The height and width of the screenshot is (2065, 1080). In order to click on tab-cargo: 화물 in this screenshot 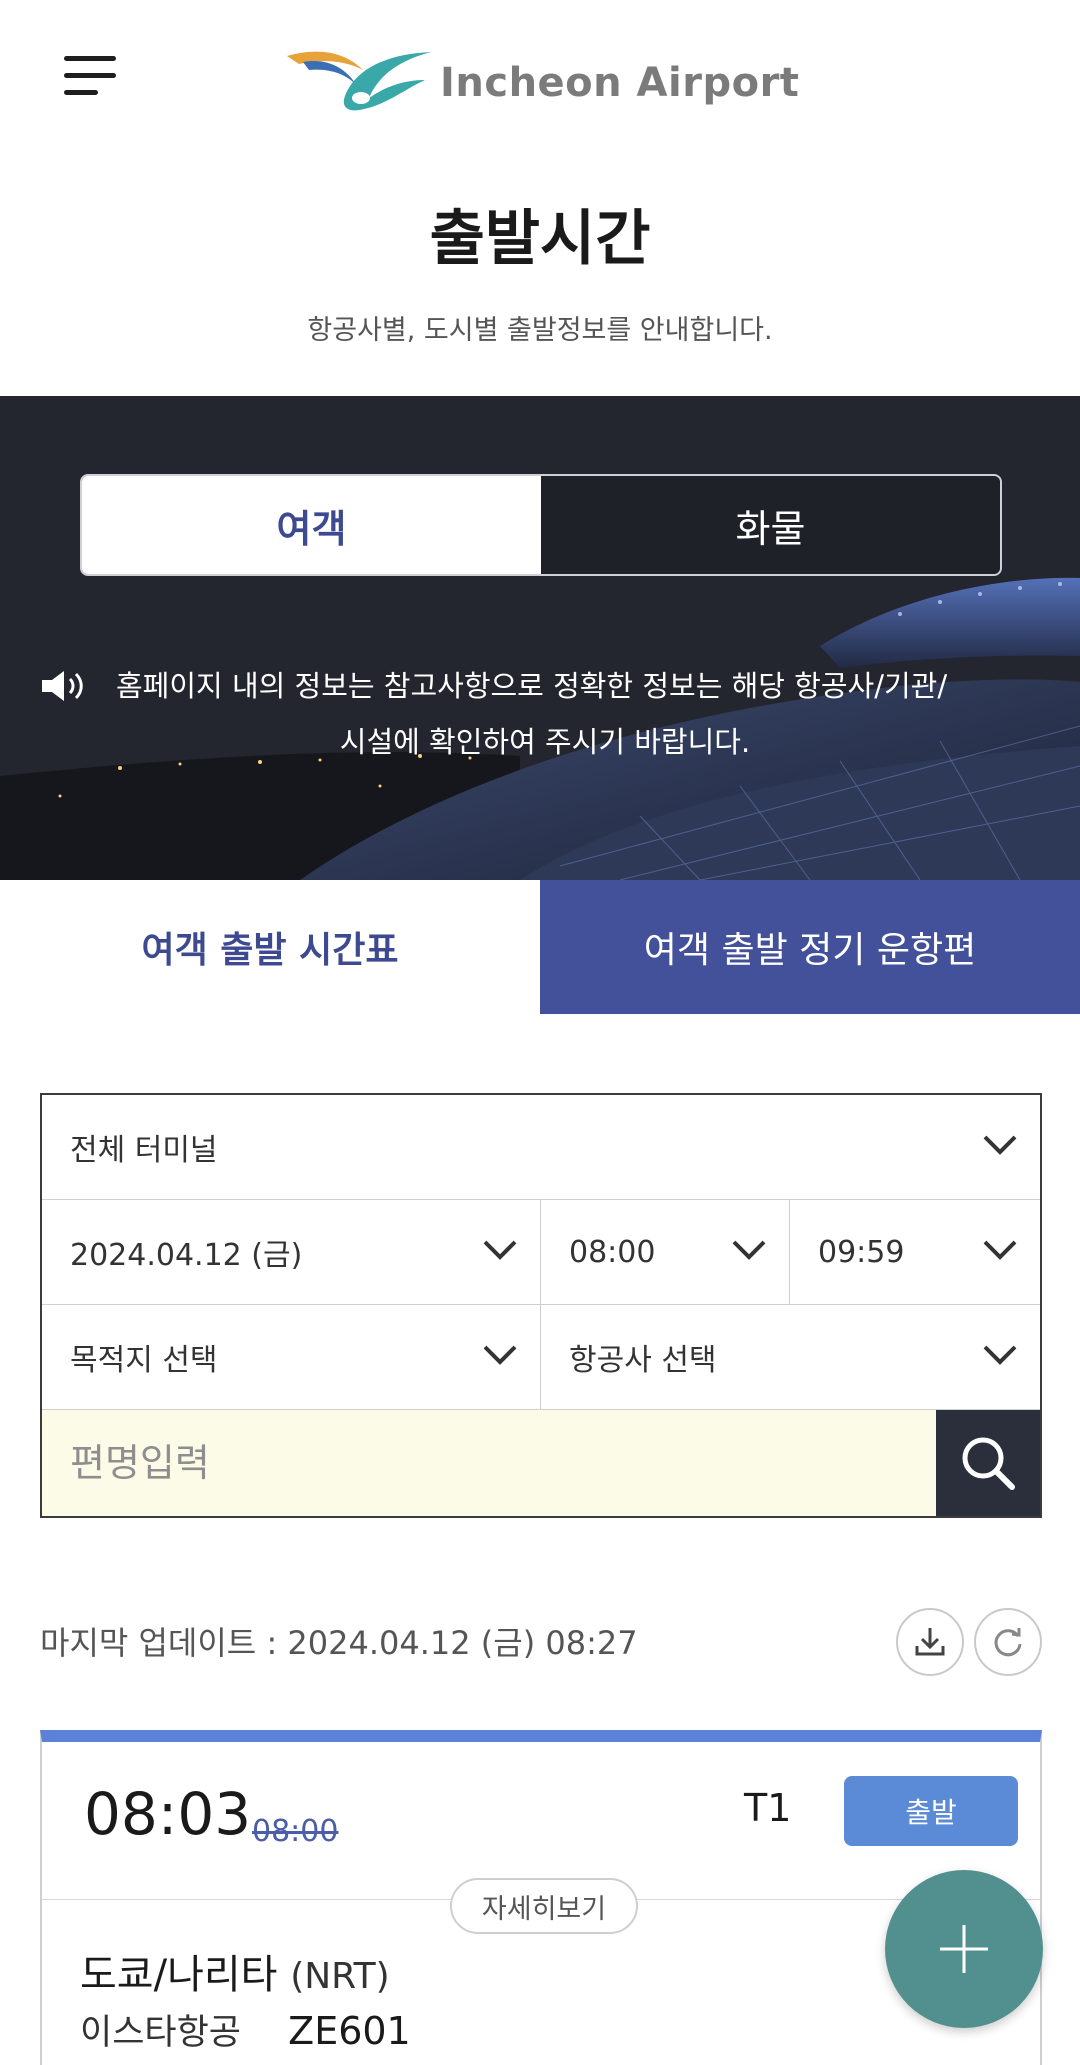, I will do `click(770, 525)`.